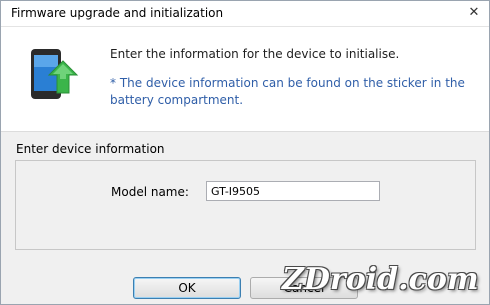 Image resolution: width=490 pixels, height=305 pixels. I want to click on model-name-label: Model name:, so click(150, 192).